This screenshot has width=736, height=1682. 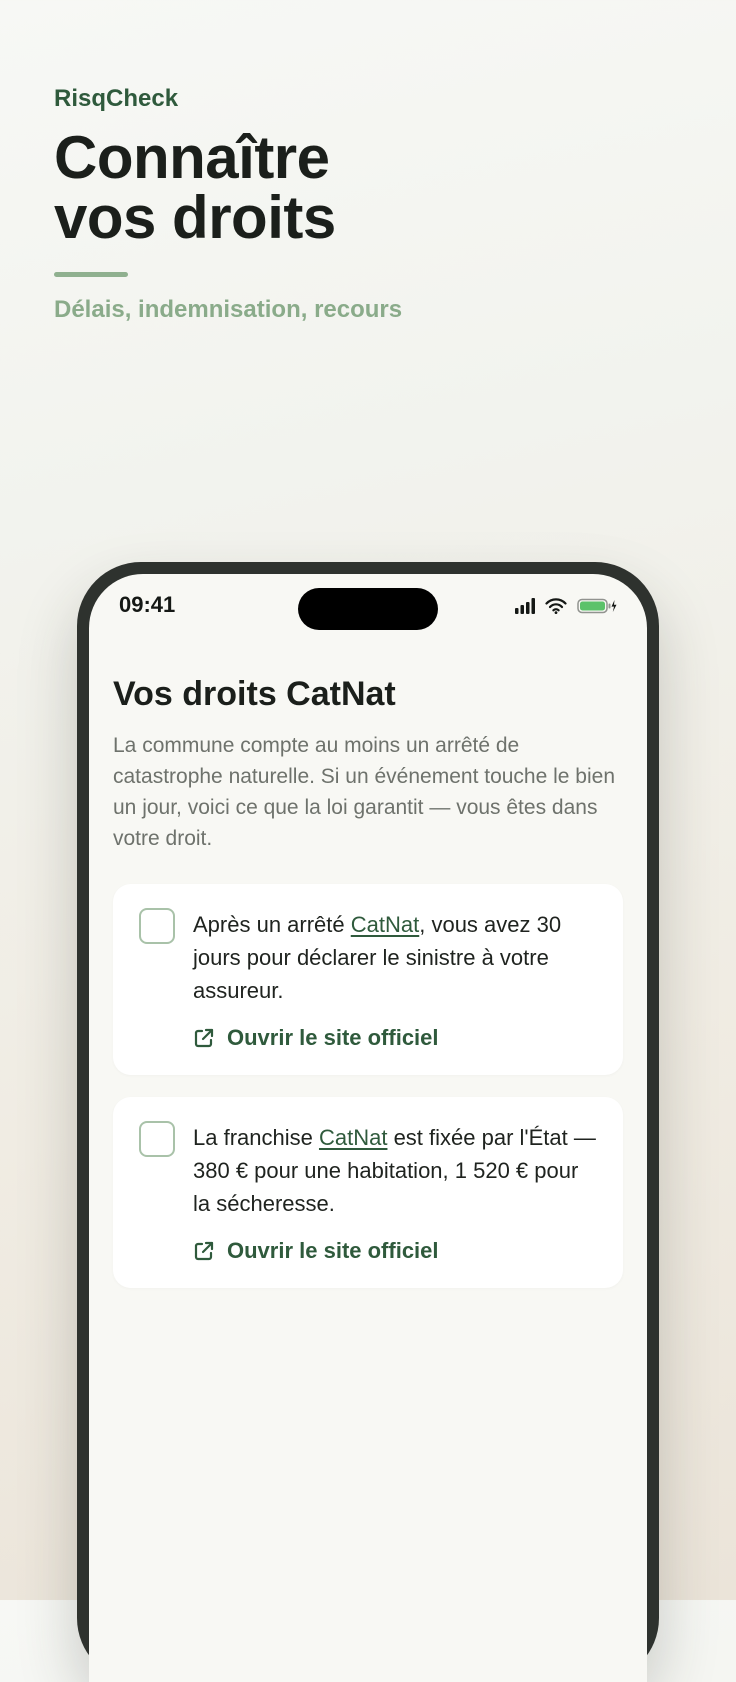 I want to click on headline-line-1: Connaître, so click(x=192, y=157).